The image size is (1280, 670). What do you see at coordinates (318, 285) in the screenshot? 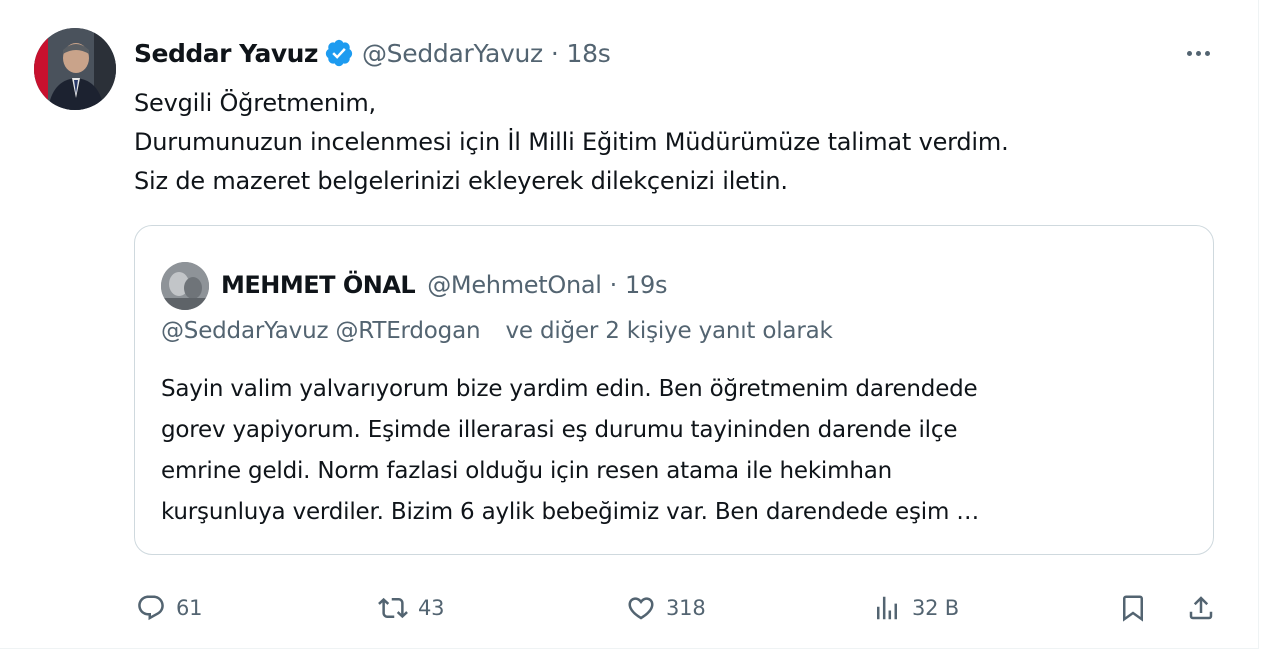
I see `quoted-author-name: MEHMET ÖNAL` at bounding box center [318, 285].